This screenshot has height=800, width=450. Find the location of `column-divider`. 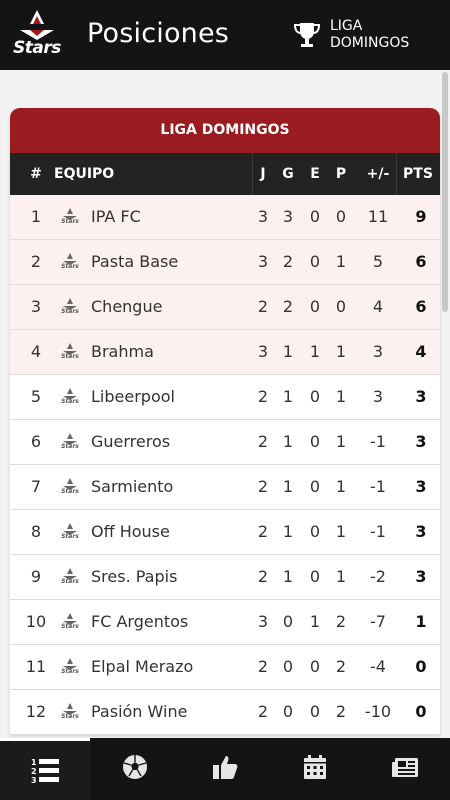

column-divider is located at coordinates (396, 174).